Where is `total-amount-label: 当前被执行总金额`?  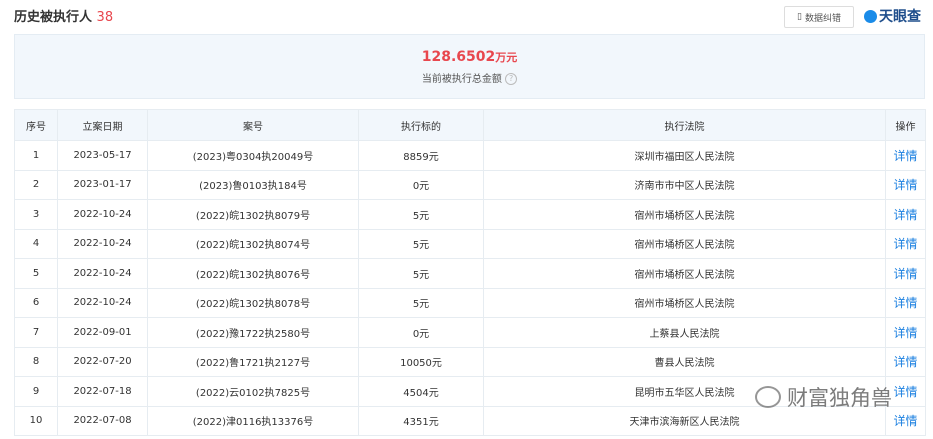
total-amount-label: 当前被执行总金额 is located at coordinates (461, 79).